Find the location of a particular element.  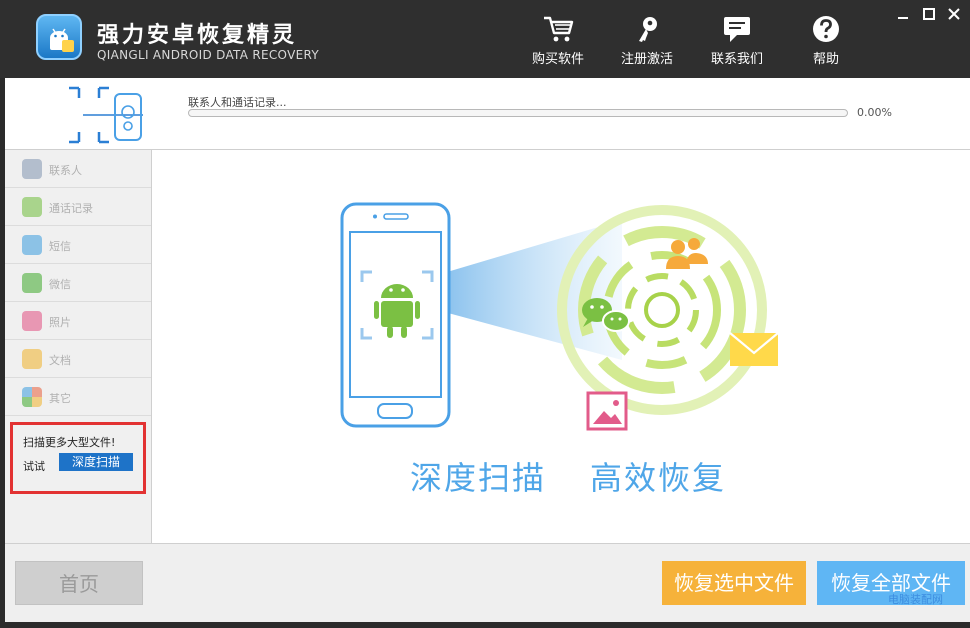

sidebar-item-sms: 短信 is located at coordinates (78, 245).